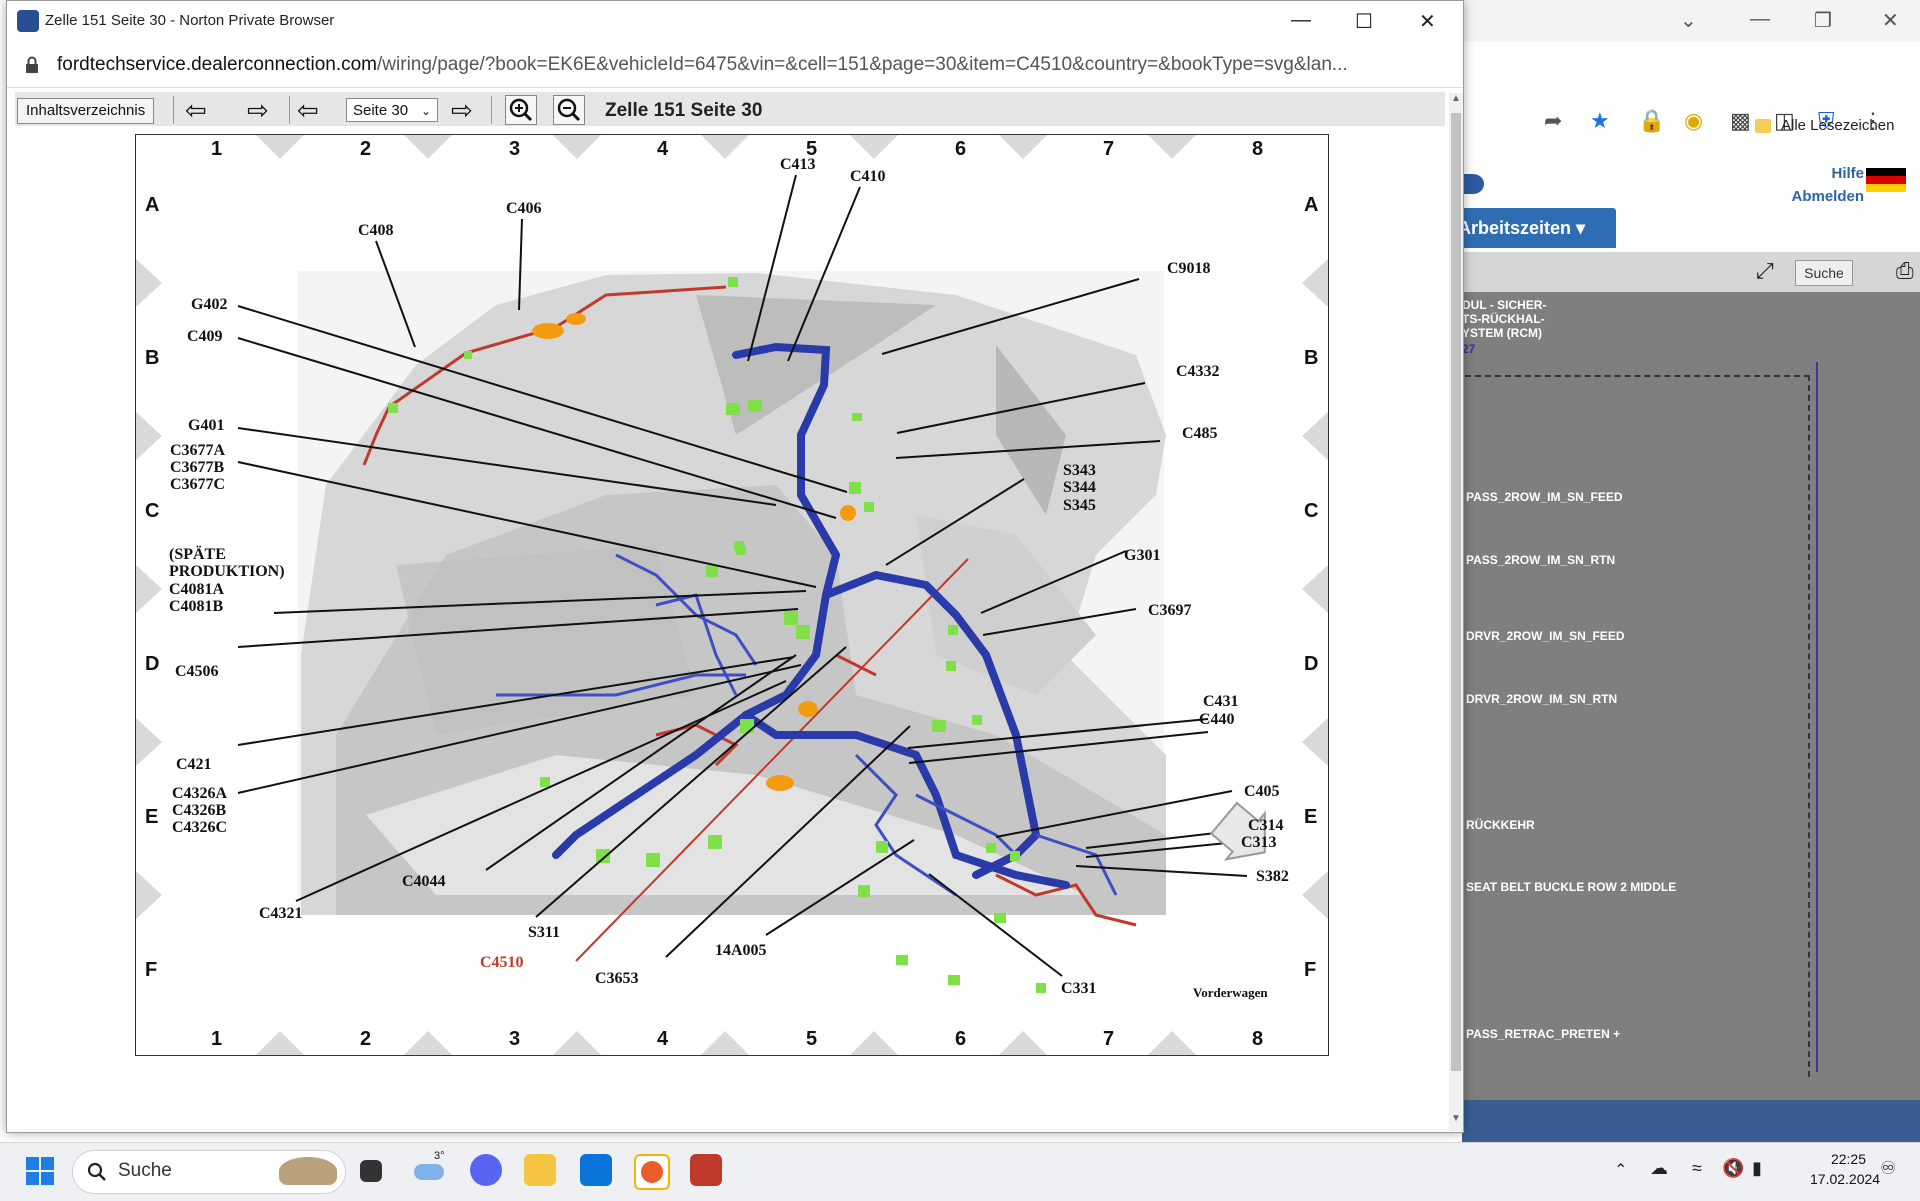 The height and width of the screenshot is (1201, 1920). I want to click on prev-page-arrow-icon: ⇨, so click(258, 110).